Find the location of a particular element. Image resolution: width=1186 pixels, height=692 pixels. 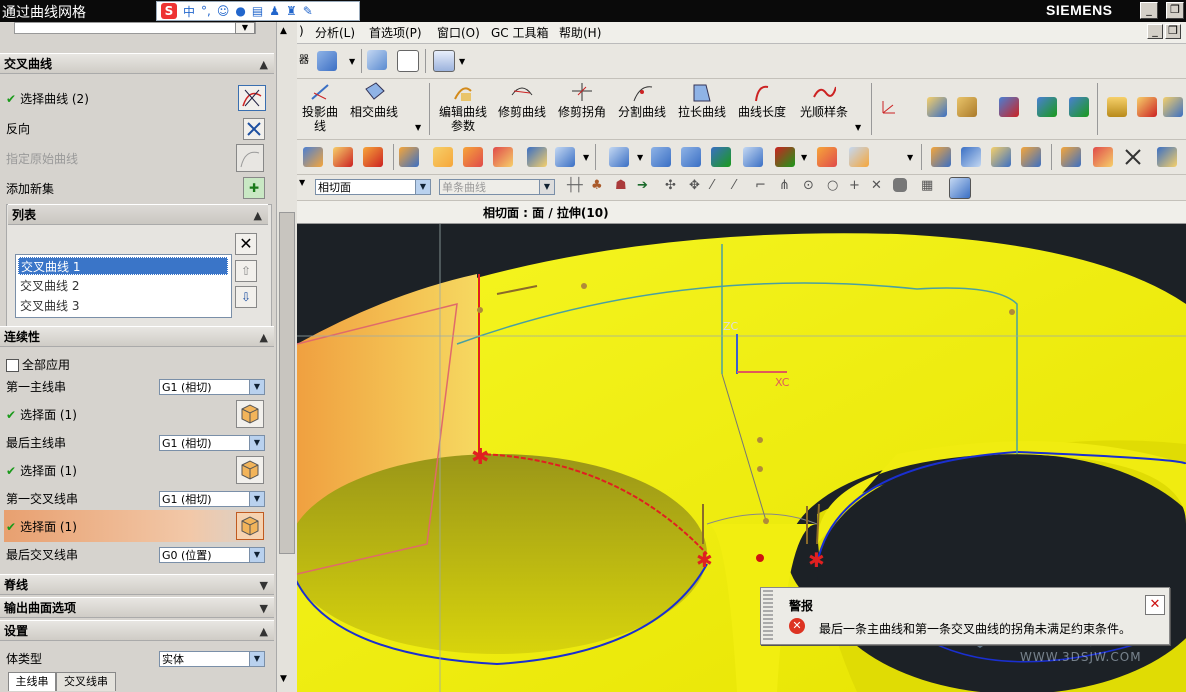

snap-line-icon: ⁄ is located at coordinates (743, 188).